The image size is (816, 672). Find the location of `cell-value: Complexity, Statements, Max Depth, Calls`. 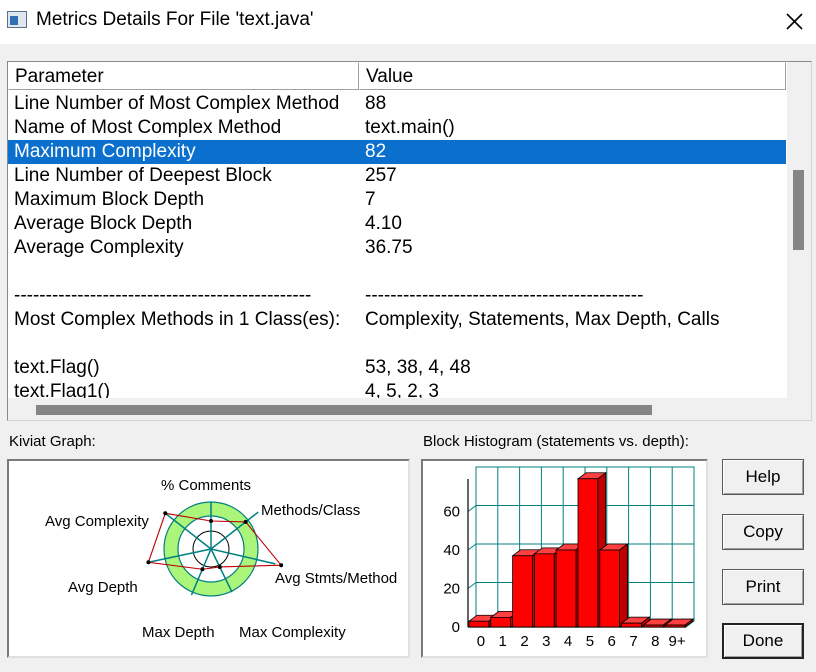

cell-value: Complexity, Statements, Max Depth, Calls is located at coordinates (542, 319).